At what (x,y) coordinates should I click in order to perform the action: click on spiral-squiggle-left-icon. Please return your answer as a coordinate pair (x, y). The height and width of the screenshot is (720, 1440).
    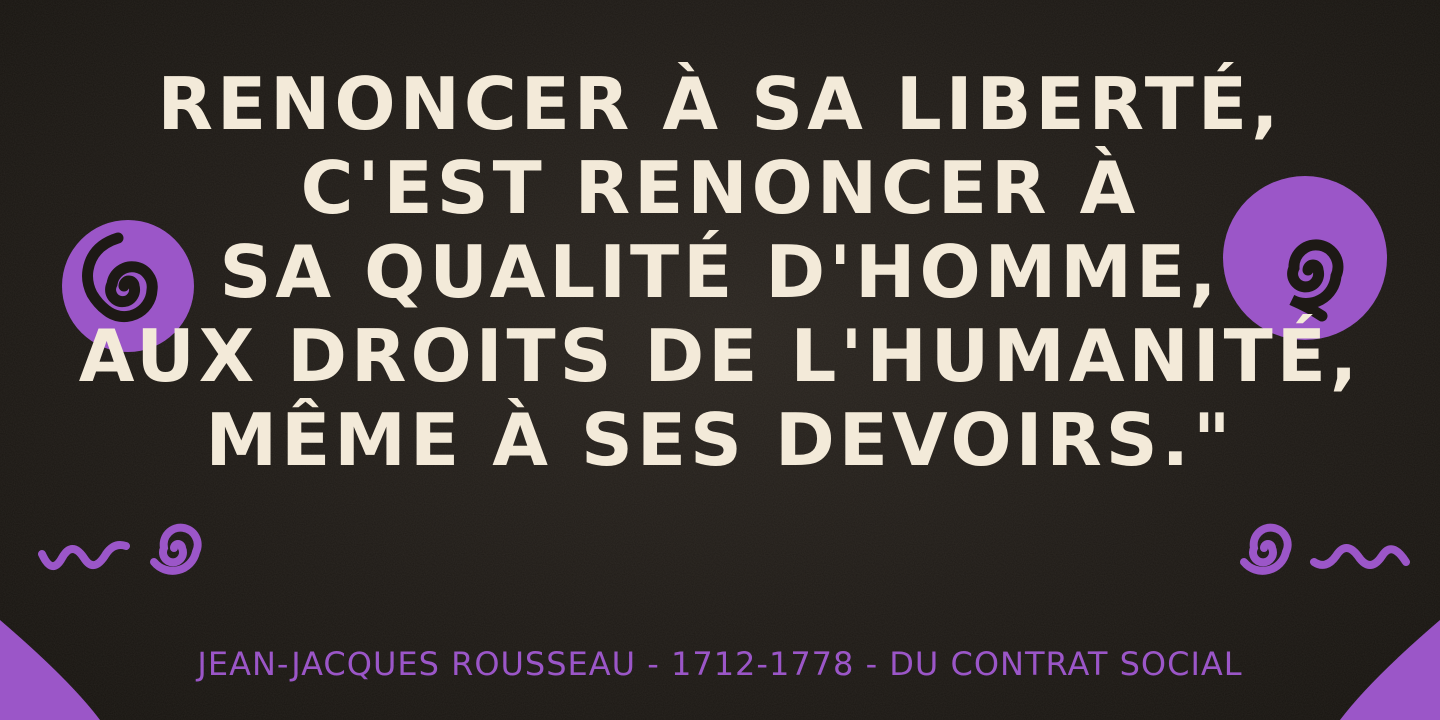
    Looking at the image, I should click on (120, 549).